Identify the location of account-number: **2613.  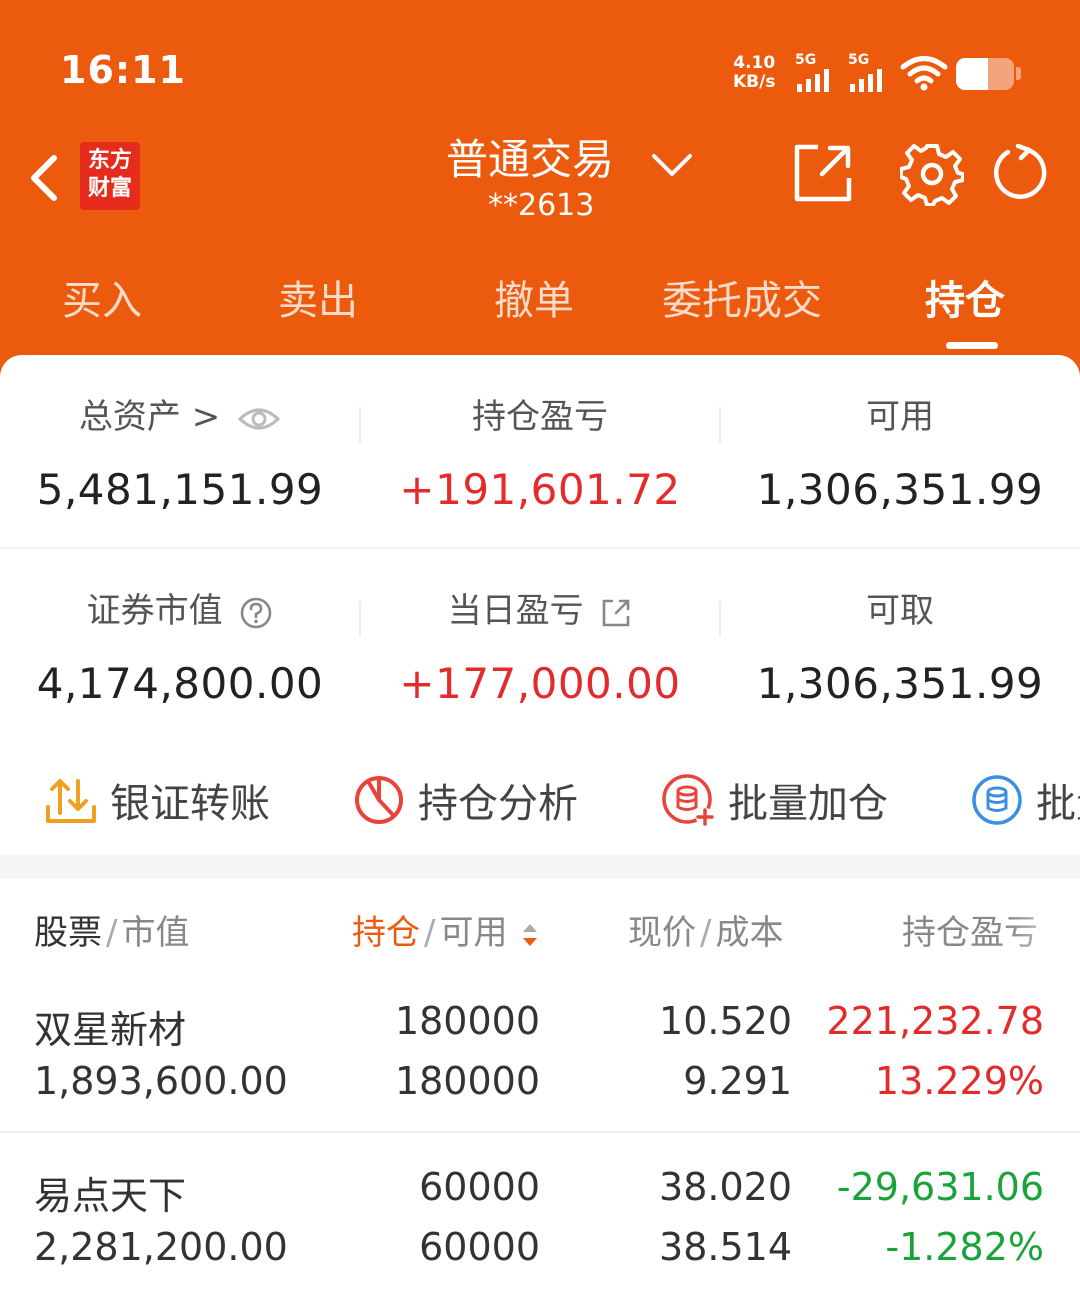
(541, 205).